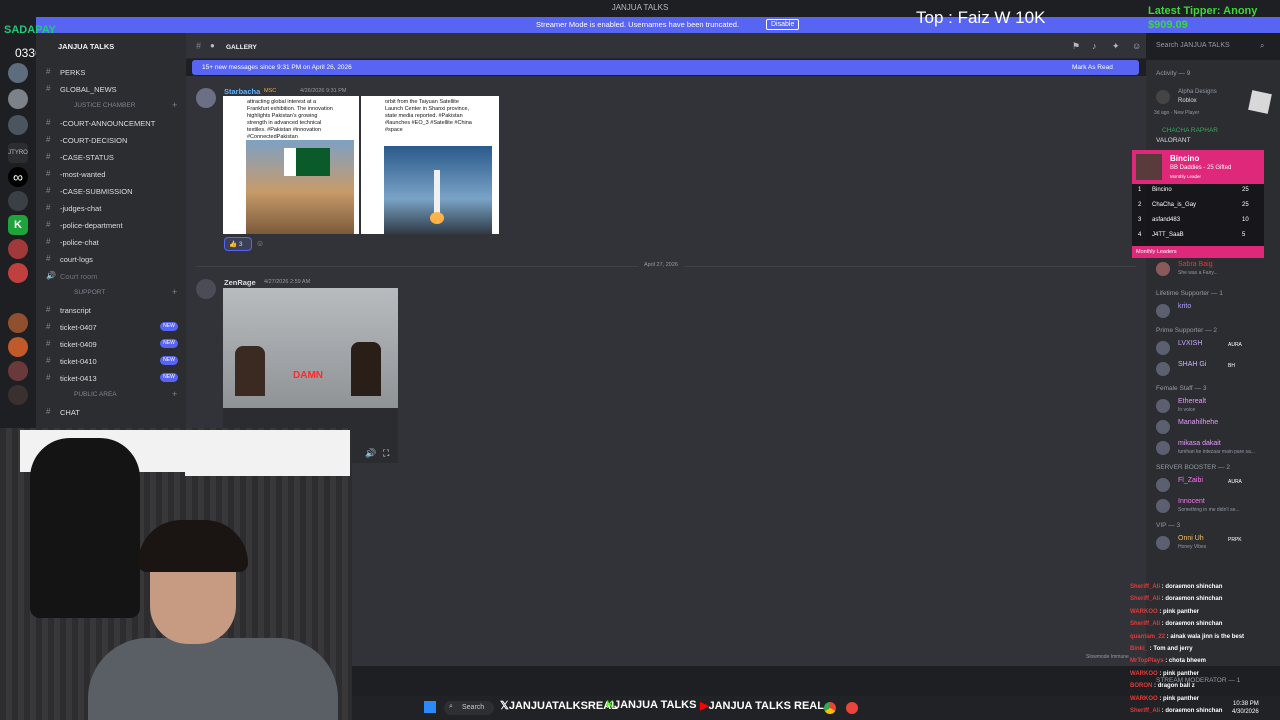 The width and height of the screenshot is (1280, 720). What do you see at coordinates (242, 91) in the screenshot?
I see `message-author: Starbacha` at bounding box center [242, 91].